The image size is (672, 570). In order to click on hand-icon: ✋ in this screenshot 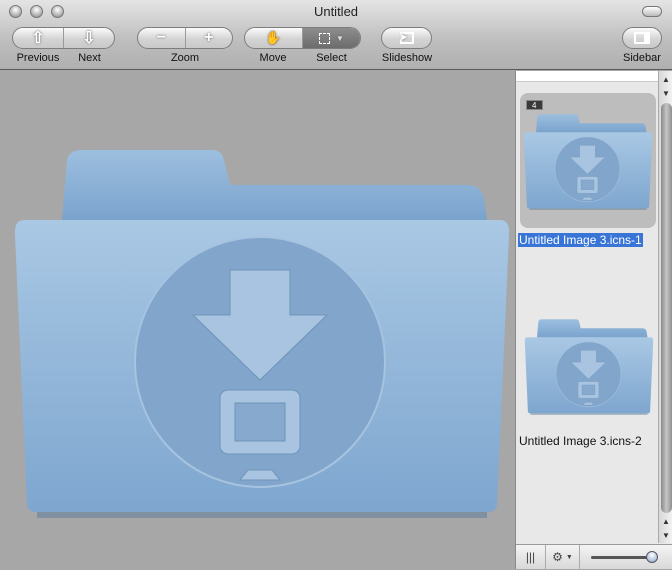, I will do `click(273, 37)`.